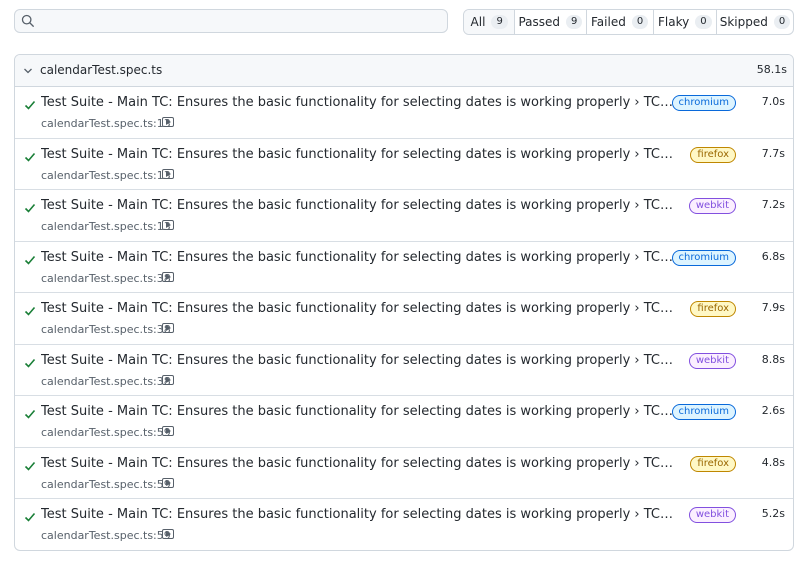 The image size is (808, 567). Describe the element at coordinates (674, 22) in the screenshot. I see `filter-label: Flaky` at that location.